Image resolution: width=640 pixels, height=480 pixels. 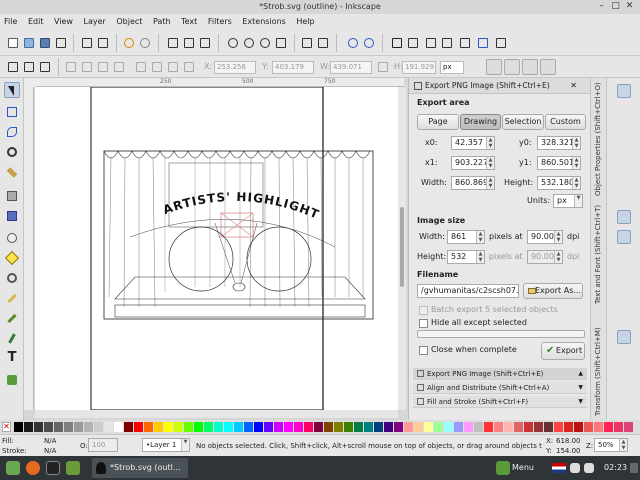 What do you see at coordinates (559, 468) in the screenshot?
I see `flag-icon` at bounding box center [559, 468].